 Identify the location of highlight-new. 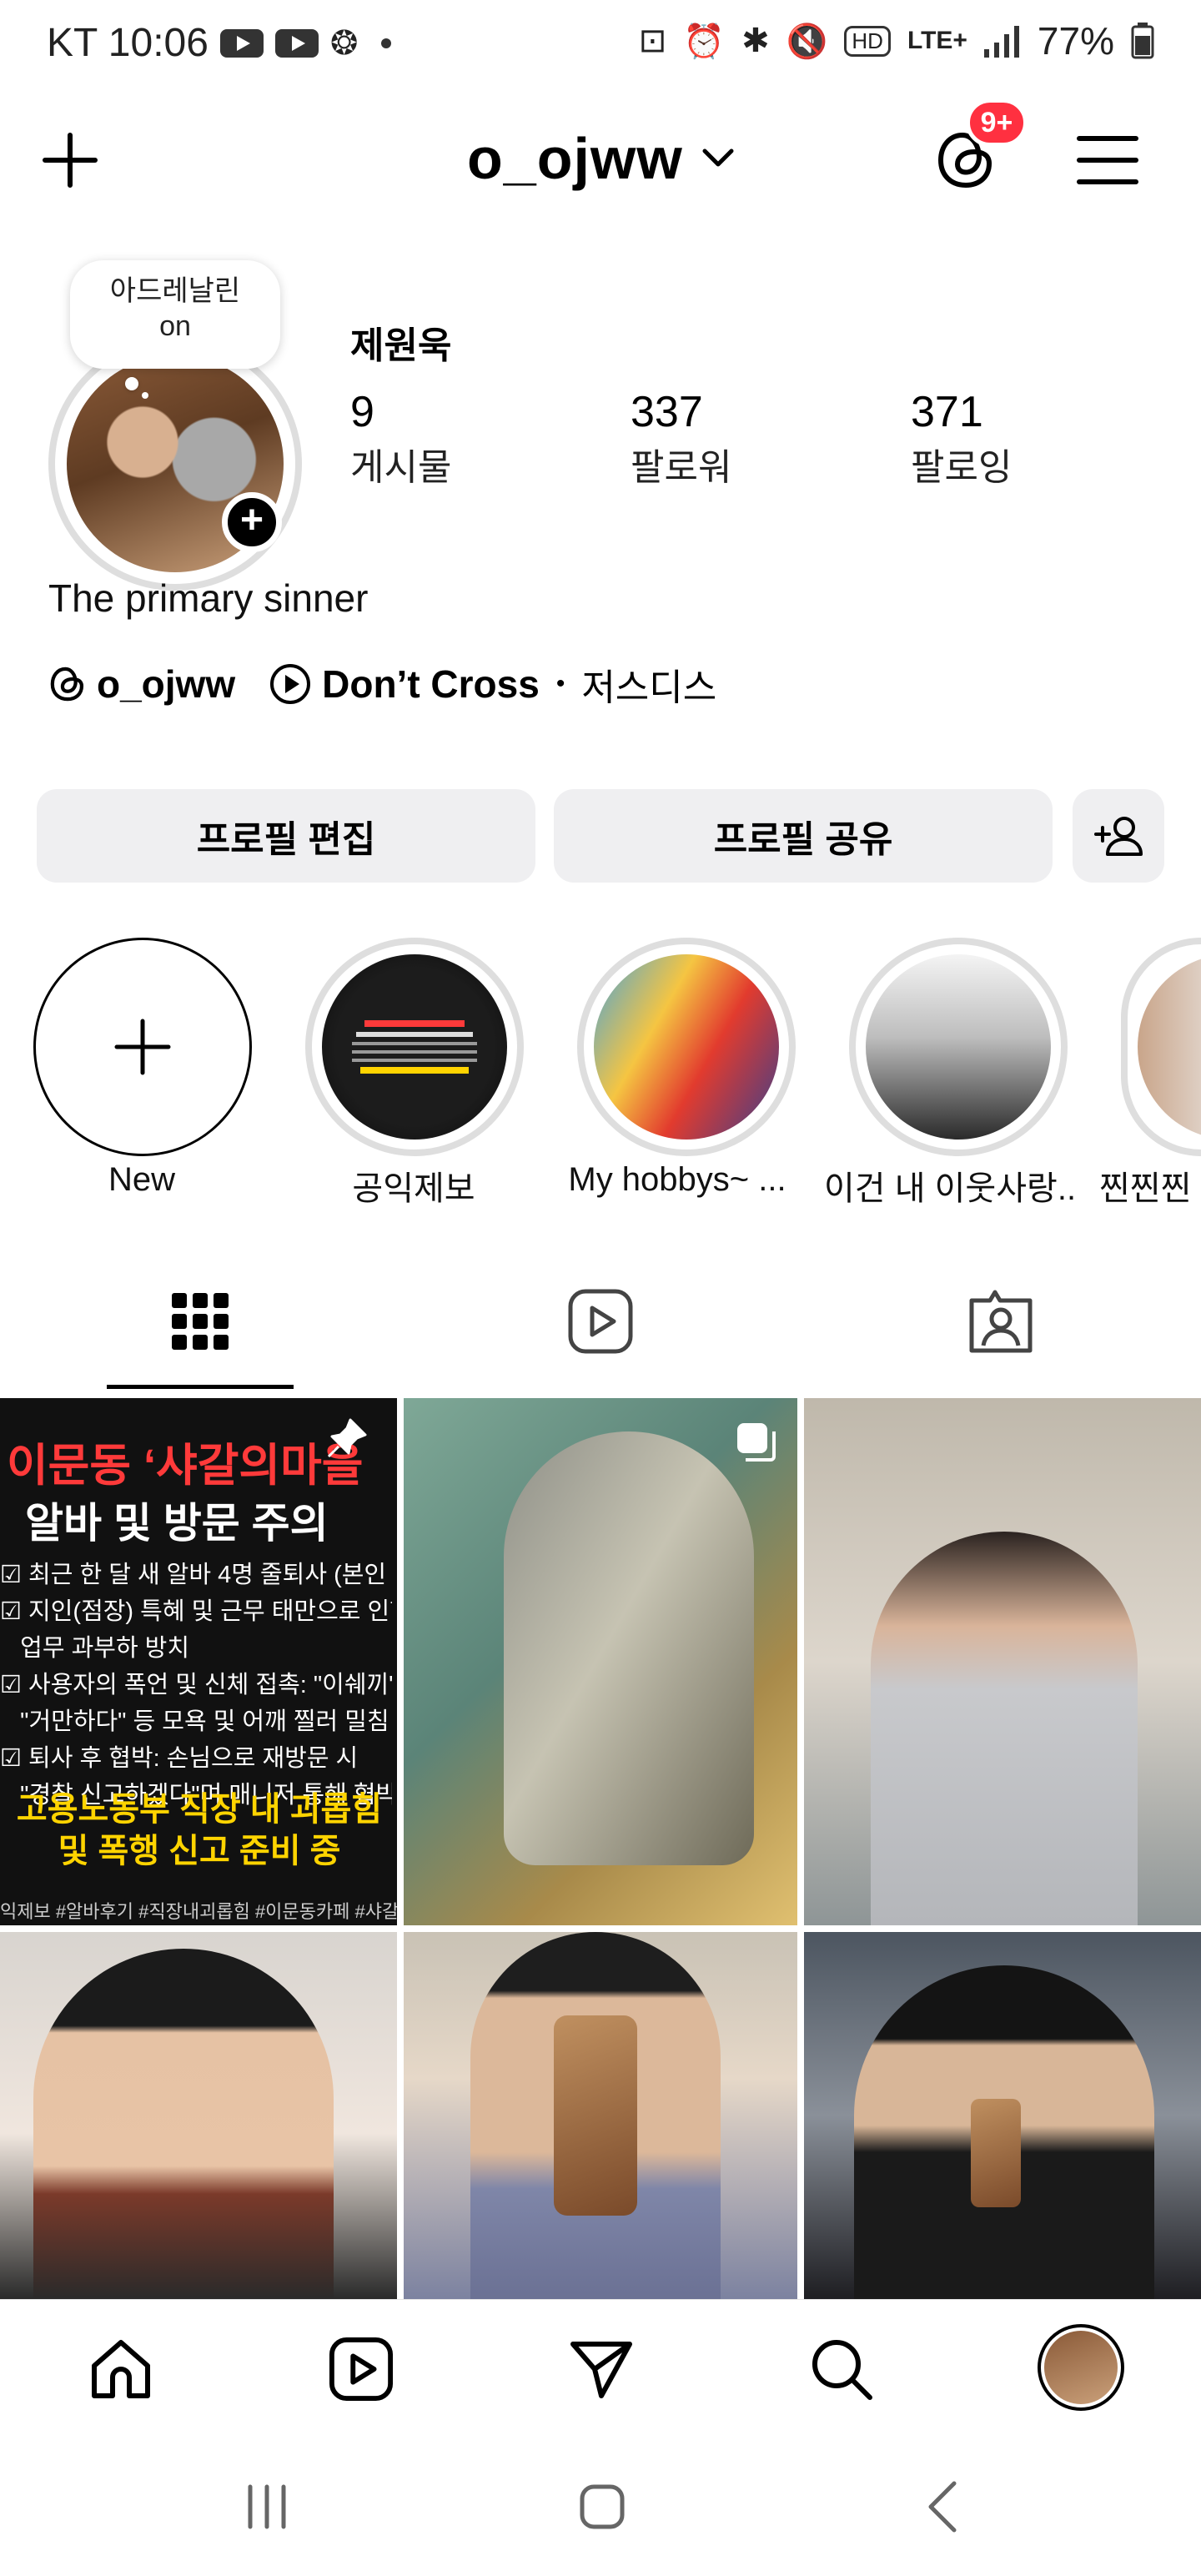
(143, 1047).